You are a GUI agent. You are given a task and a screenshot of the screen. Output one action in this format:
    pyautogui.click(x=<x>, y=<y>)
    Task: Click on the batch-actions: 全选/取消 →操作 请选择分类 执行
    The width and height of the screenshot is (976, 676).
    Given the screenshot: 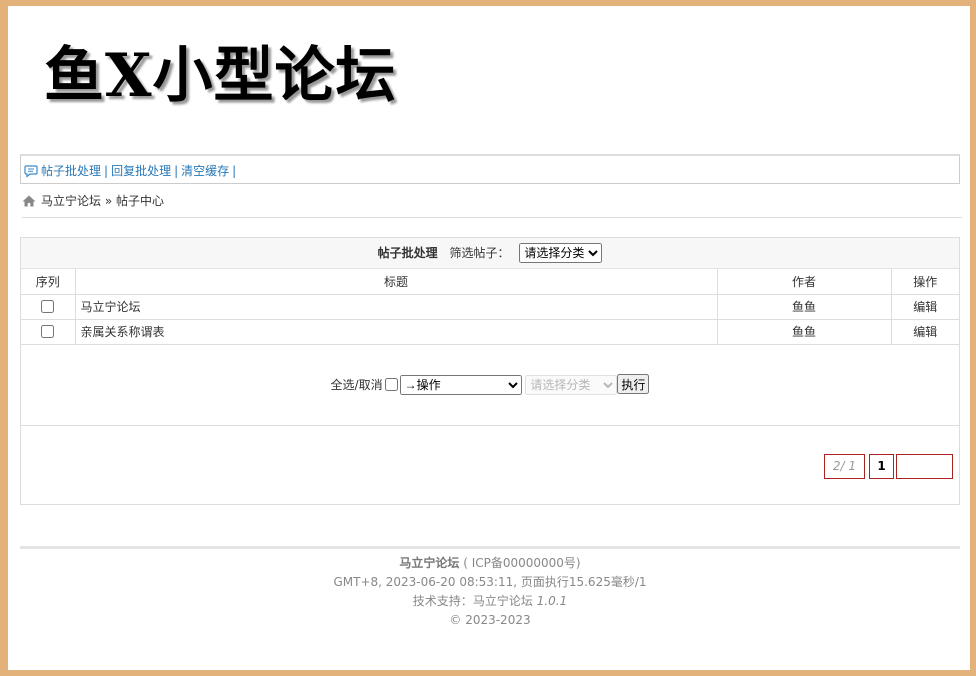 What is the action you would take?
    pyautogui.click(x=490, y=385)
    